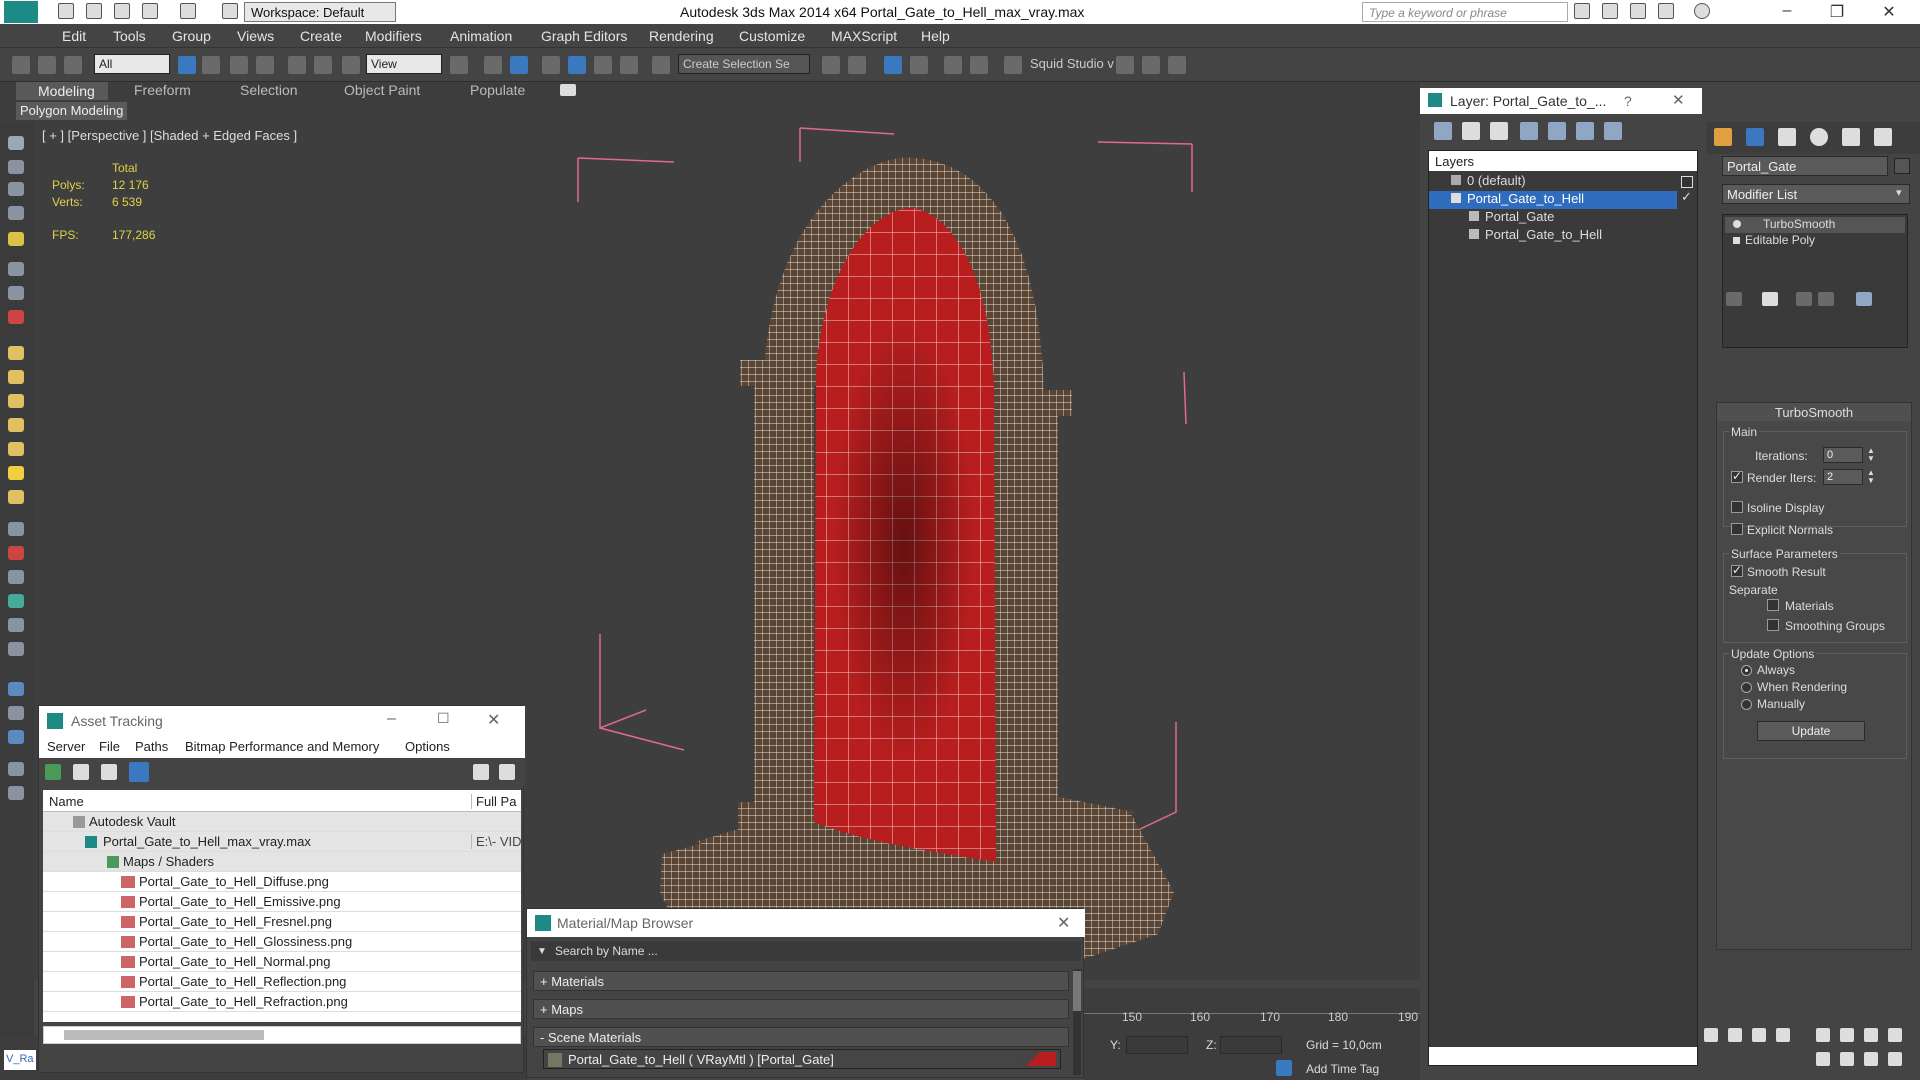 This screenshot has width=1920, height=1080. Describe the element at coordinates (519, 65) in the screenshot. I see `keyboard-shortcut-icon` at that location.